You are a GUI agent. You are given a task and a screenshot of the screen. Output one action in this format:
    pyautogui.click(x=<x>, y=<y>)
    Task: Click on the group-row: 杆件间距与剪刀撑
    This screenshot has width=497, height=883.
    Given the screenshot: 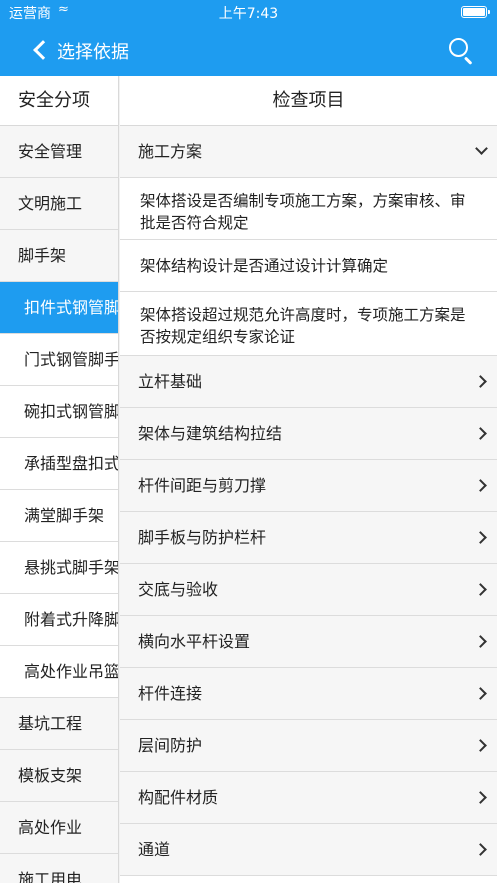 What is the action you would take?
    pyautogui.click(x=308, y=486)
    